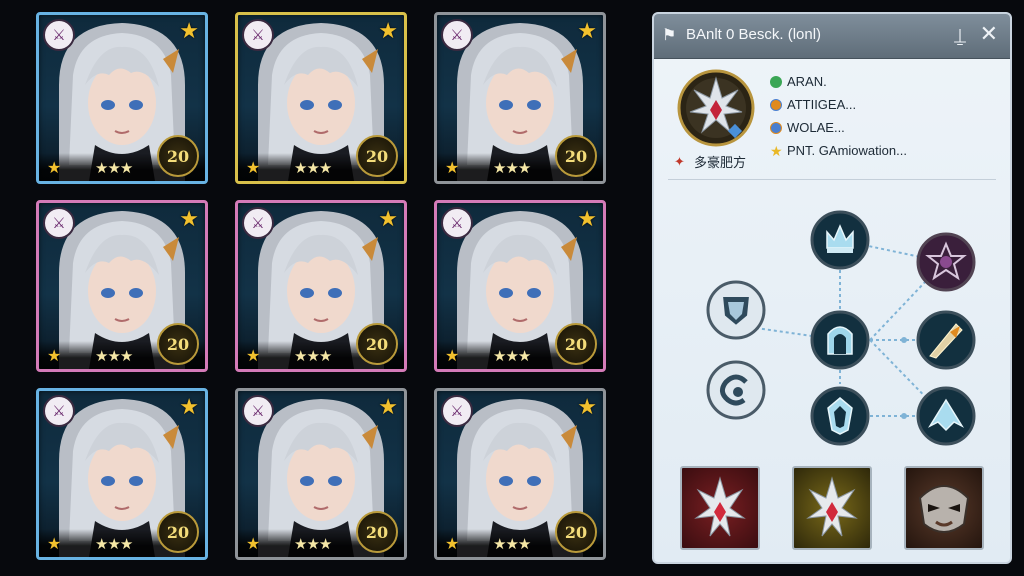  I want to click on gold-crest-icon, so click(832, 506).